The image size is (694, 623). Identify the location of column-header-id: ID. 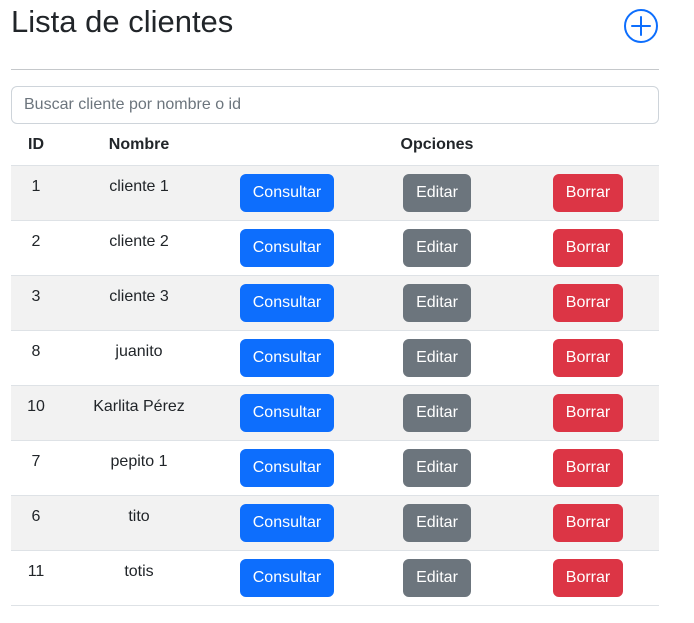
(36, 145).